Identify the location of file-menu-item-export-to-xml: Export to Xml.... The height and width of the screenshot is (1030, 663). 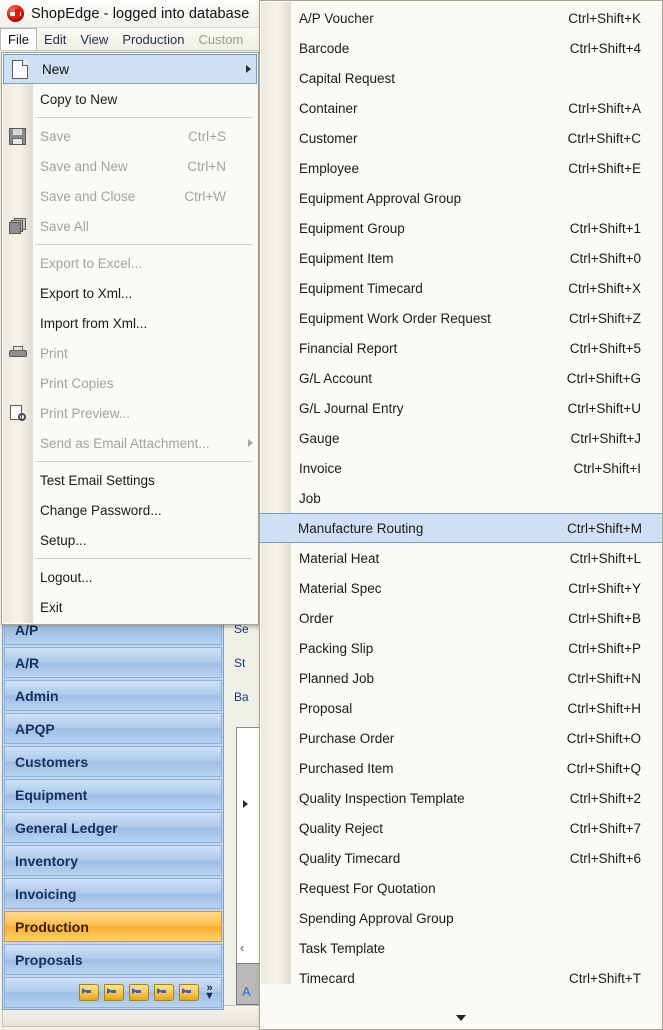
(130, 293).